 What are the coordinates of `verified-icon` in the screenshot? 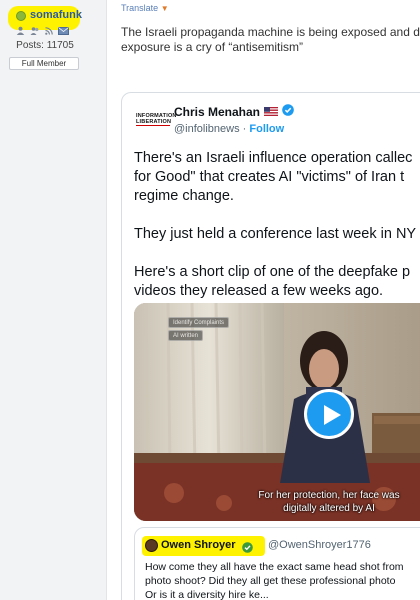 It's located at (288, 111).